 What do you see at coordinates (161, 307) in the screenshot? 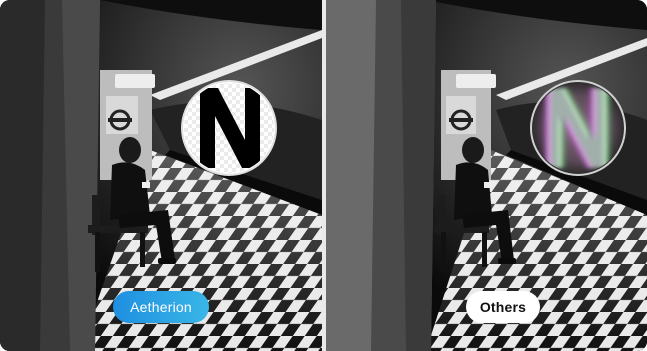
I see `aetherion-label-pill: Aetherion` at bounding box center [161, 307].